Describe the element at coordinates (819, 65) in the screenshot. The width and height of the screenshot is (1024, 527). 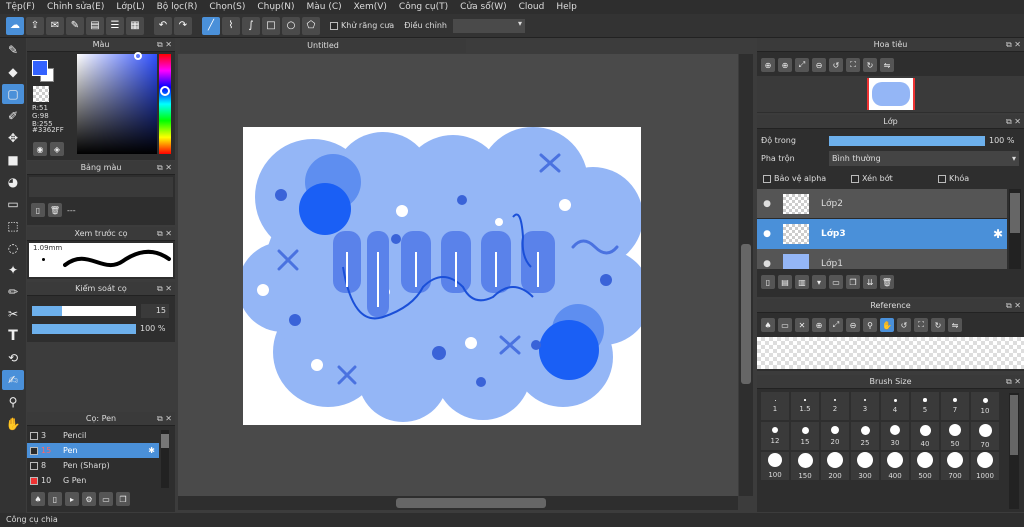
I see `zoom-out-icon: ⊖` at that location.